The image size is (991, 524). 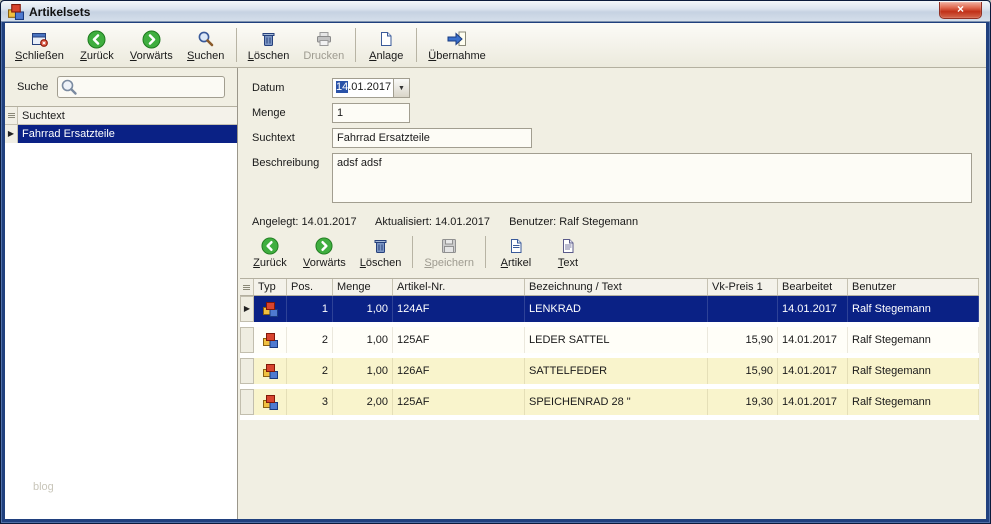 I want to click on list-corner-icon, so click(x=11, y=115).